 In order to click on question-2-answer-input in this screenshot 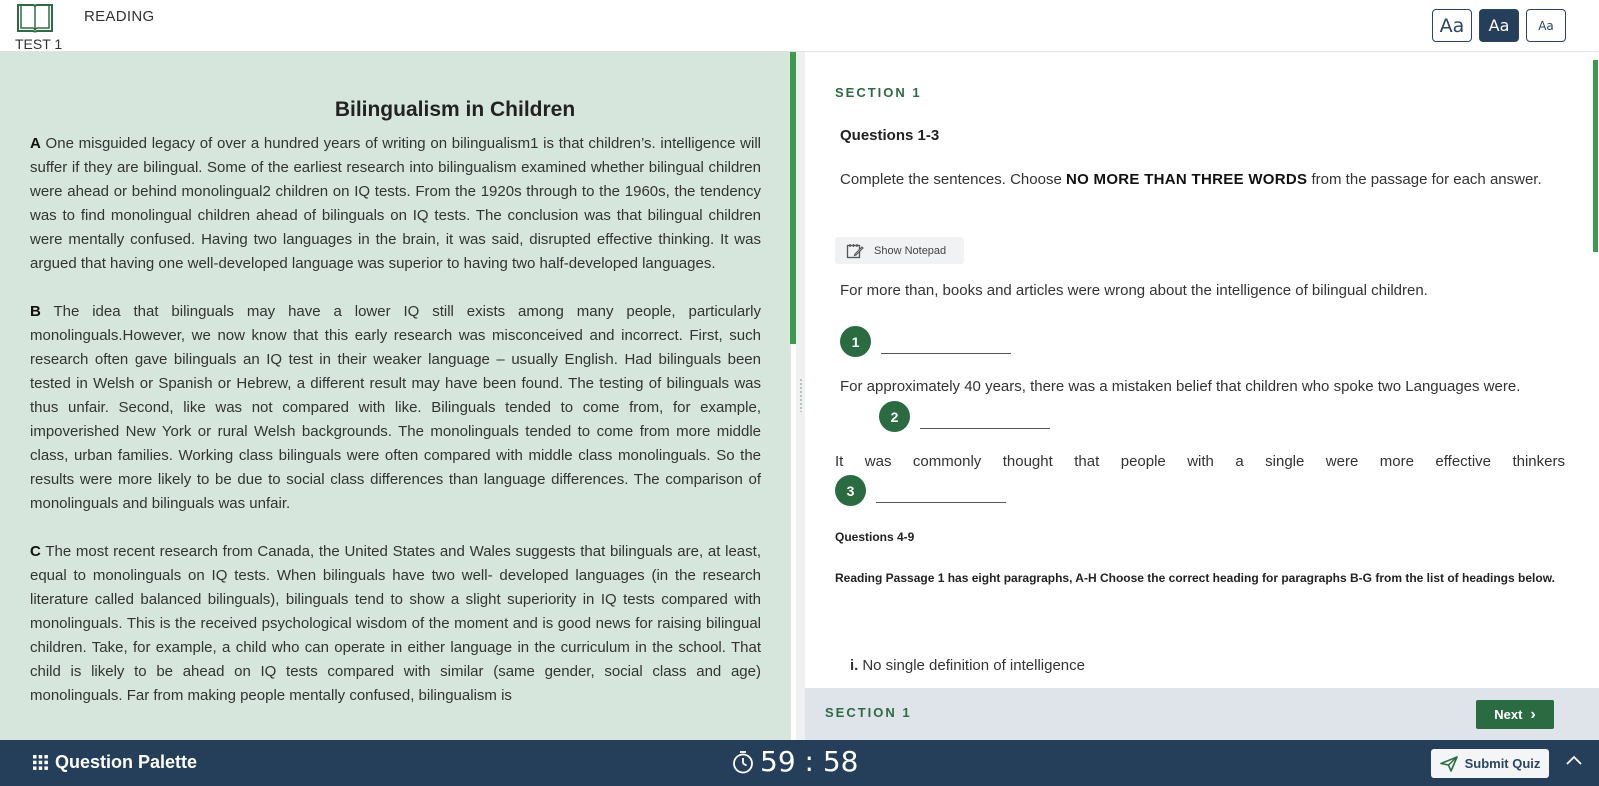, I will do `click(985, 428)`.